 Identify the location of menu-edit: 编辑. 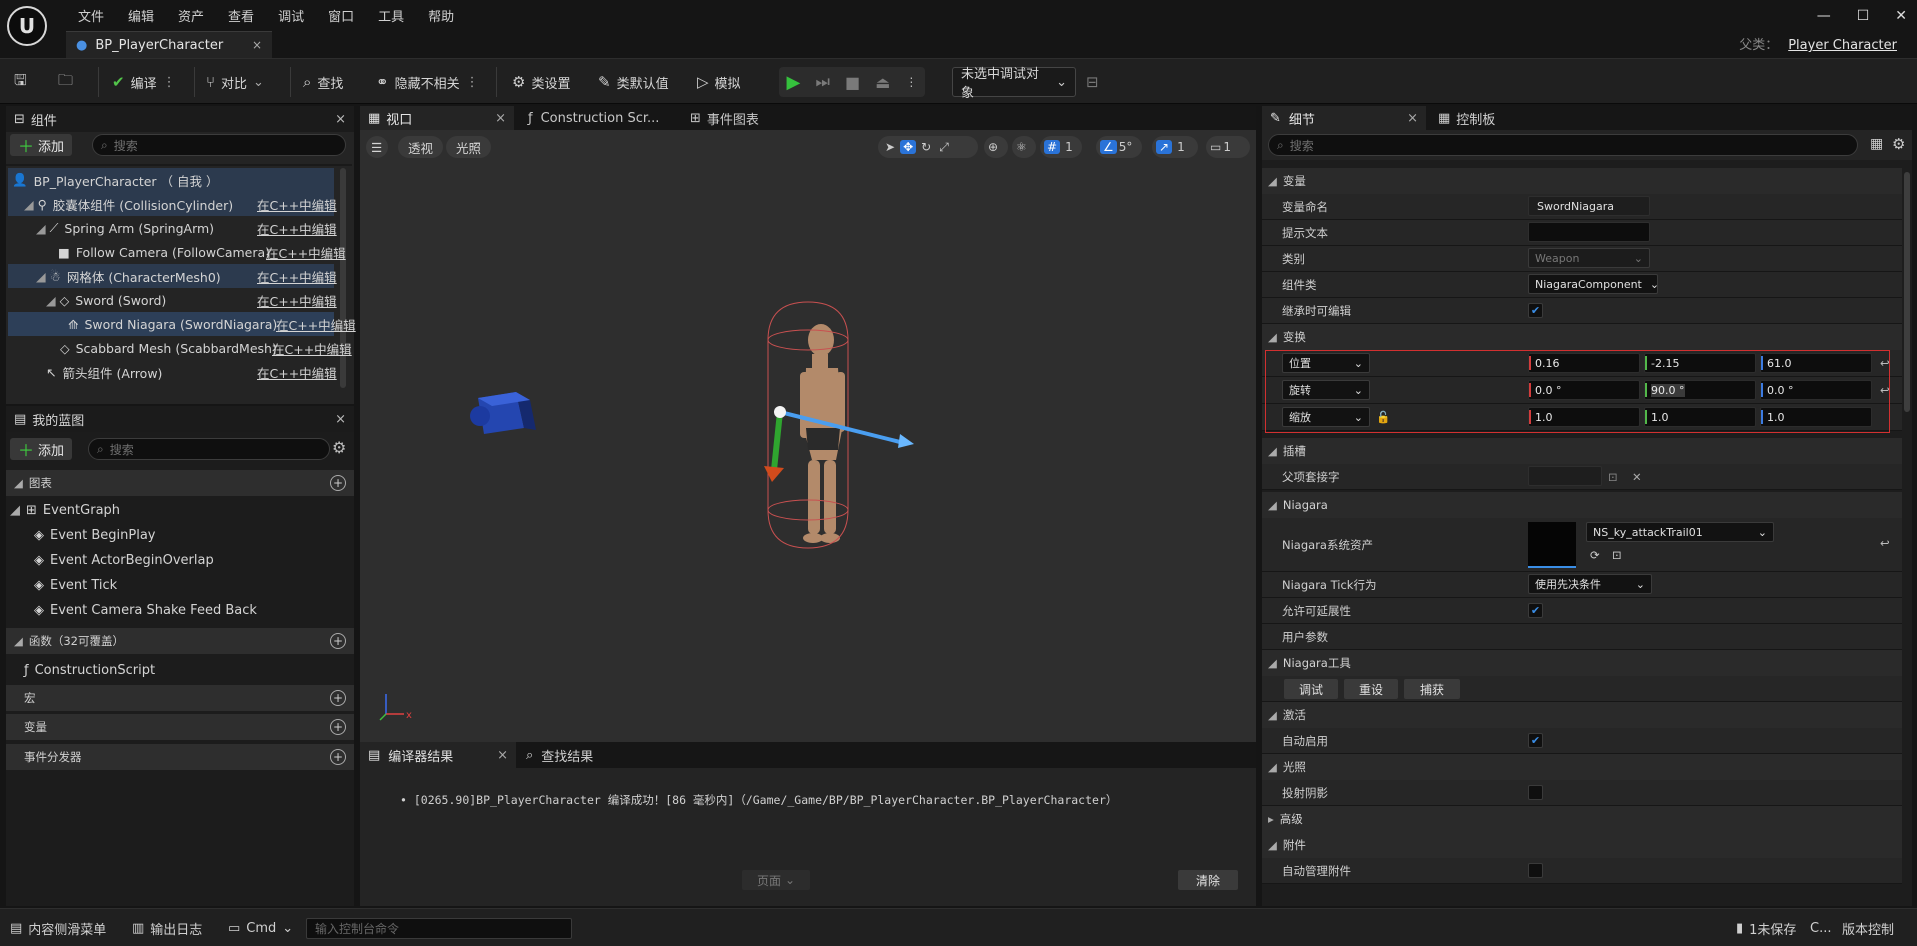
(141, 15).